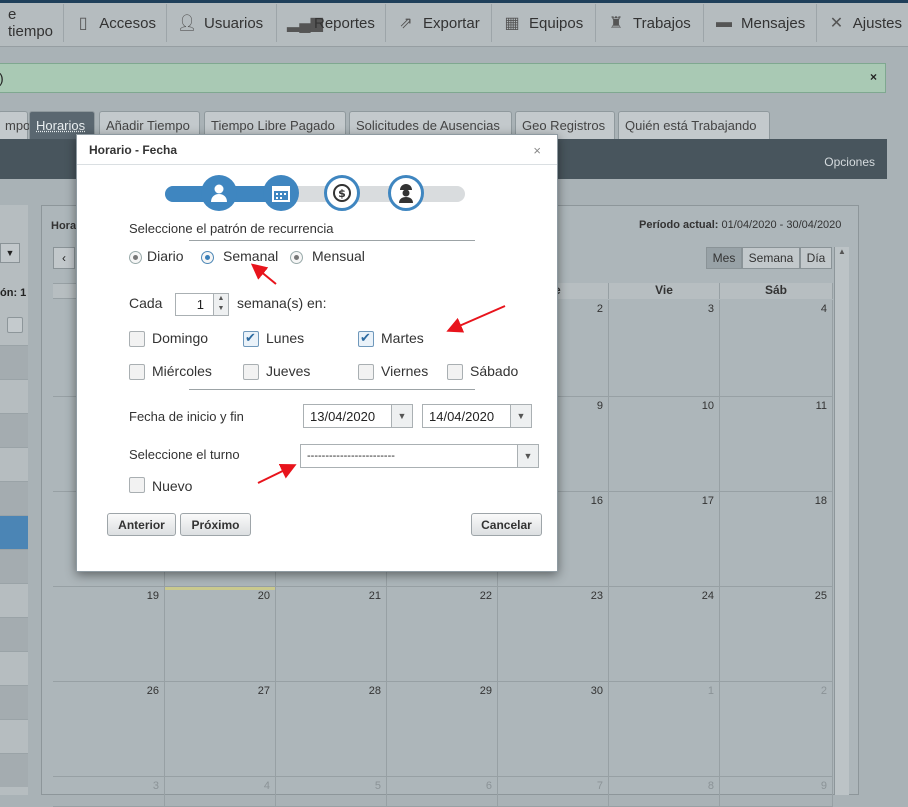 This screenshot has height=807, width=908. Describe the element at coordinates (378, 373) in the screenshot. I see `annotation-arrows` at that location.